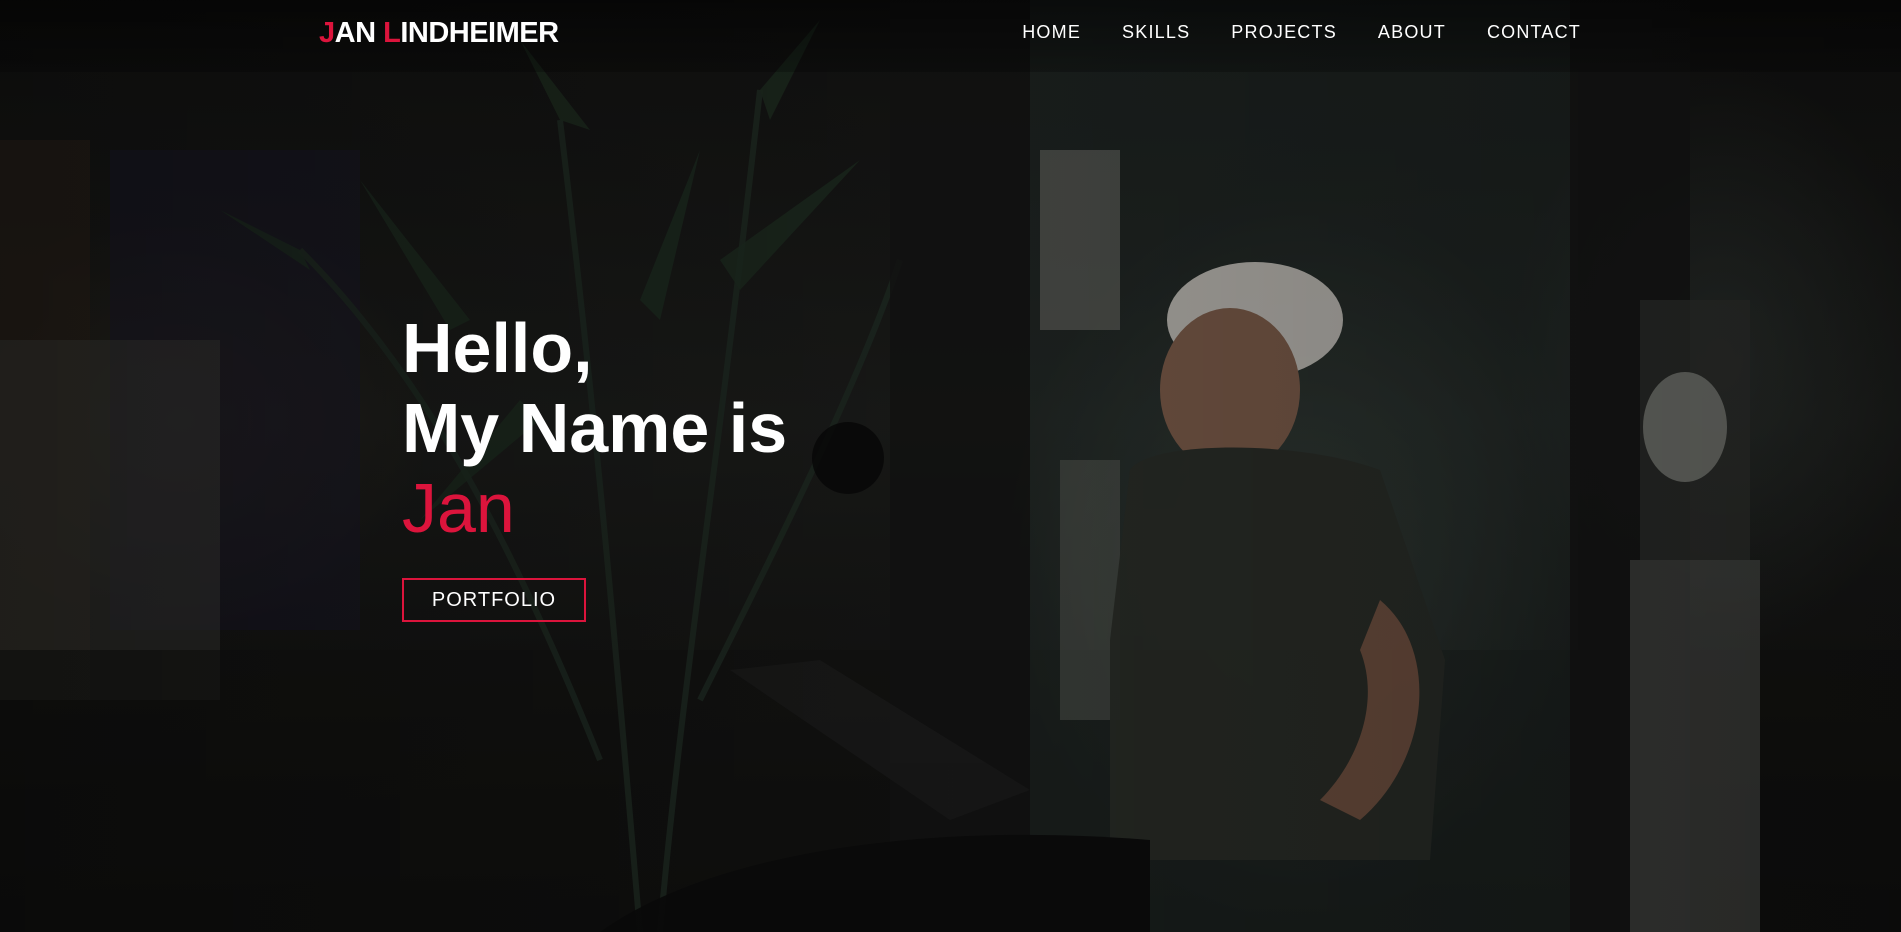  I want to click on brand-first-initial: J, so click(327, 33).